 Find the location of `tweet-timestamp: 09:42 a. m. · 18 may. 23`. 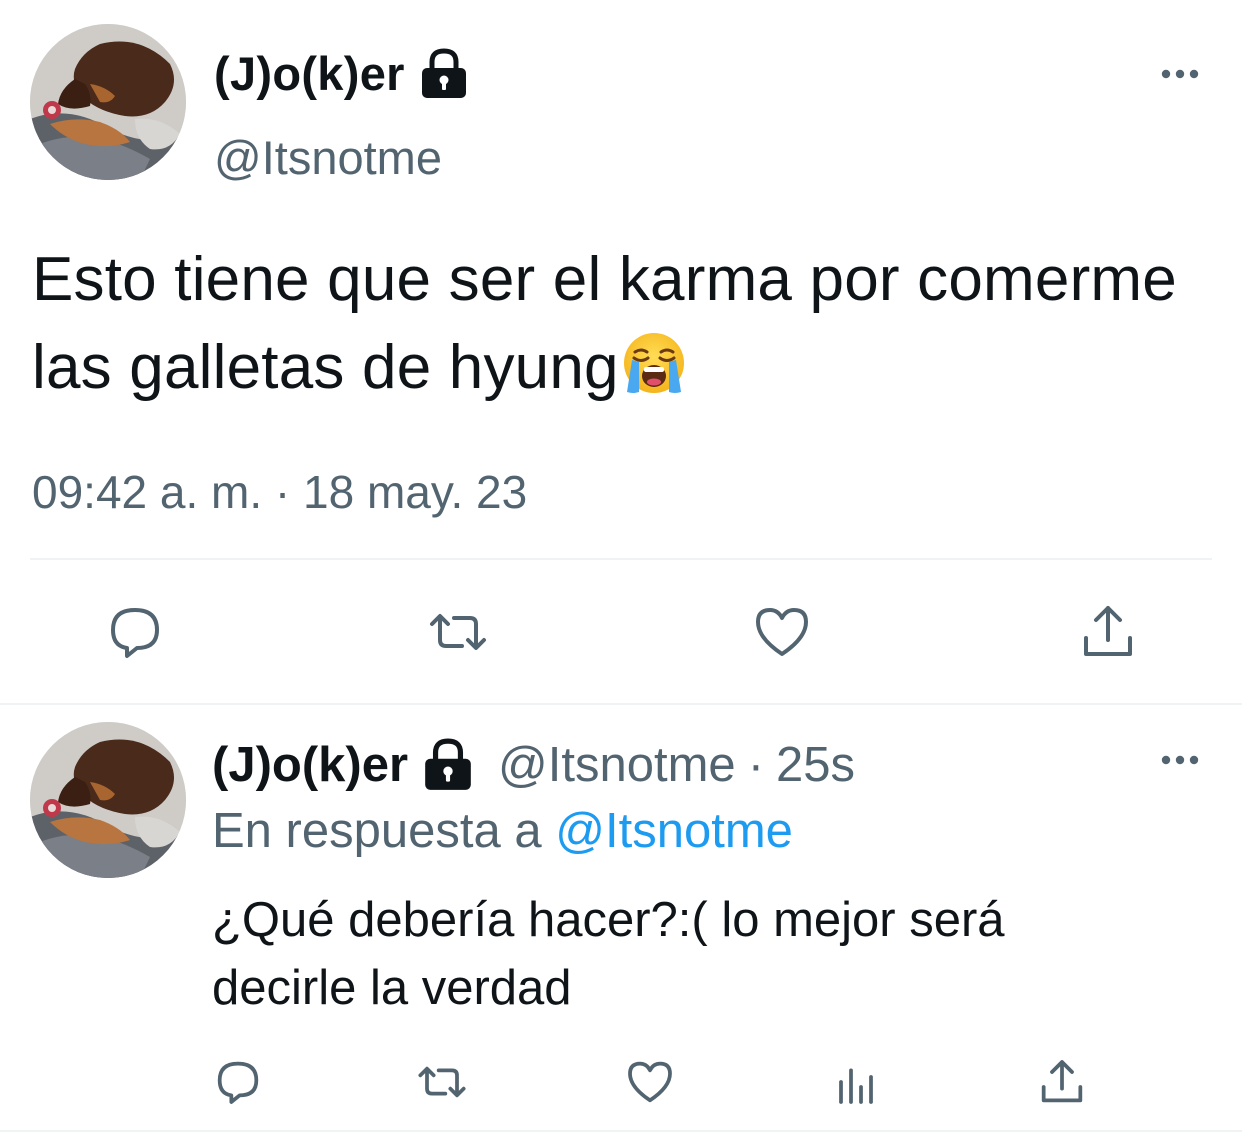

tweet-timestamp: 09:42 a. m. · 18 may. 23 is located at coordinates (279, 492).